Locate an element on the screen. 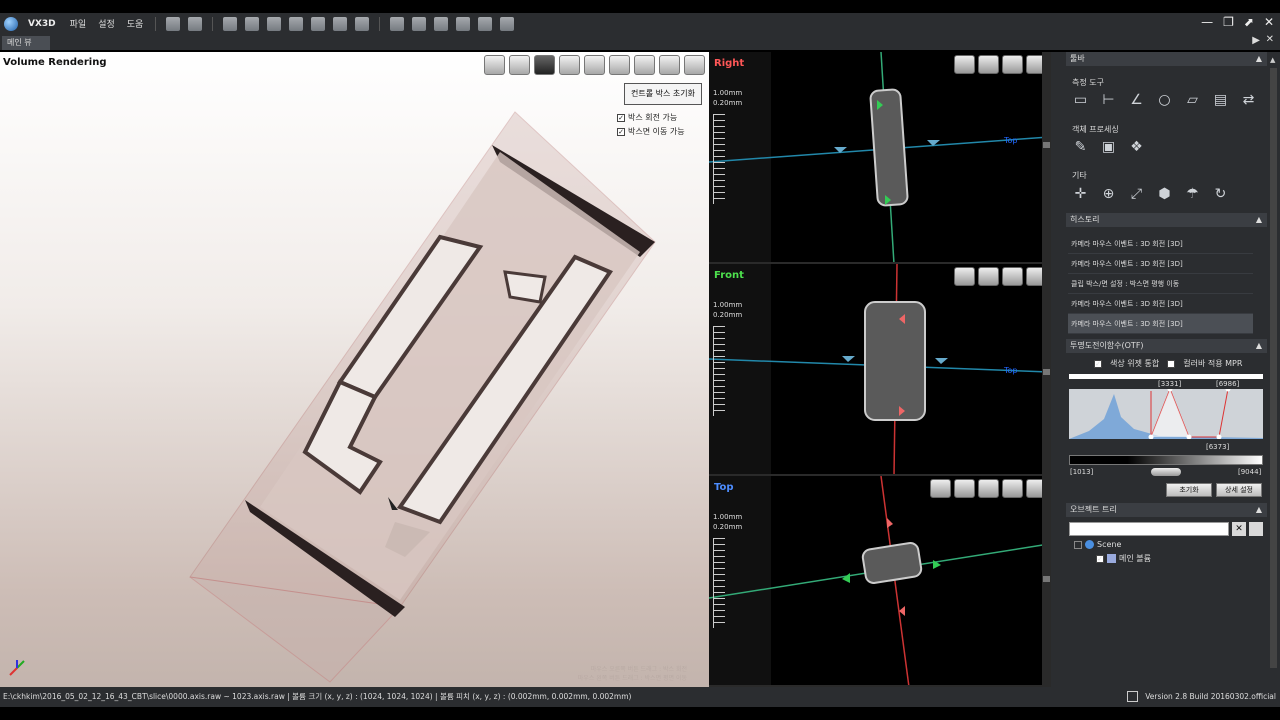 Image resolution: width=1280 pixels, height=720 pixels. rotate-icon is located at coordinates (669, 65).